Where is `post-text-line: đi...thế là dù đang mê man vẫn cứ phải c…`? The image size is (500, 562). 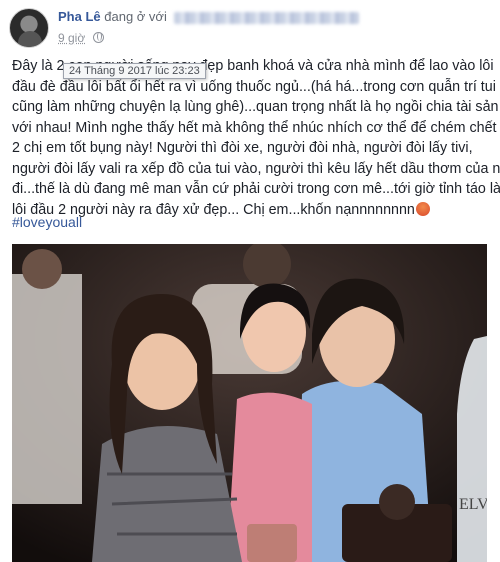
post-text-line: đi...thế là dù đang mê man vẫn cứ phải c… is located at coordinates (256, 189).